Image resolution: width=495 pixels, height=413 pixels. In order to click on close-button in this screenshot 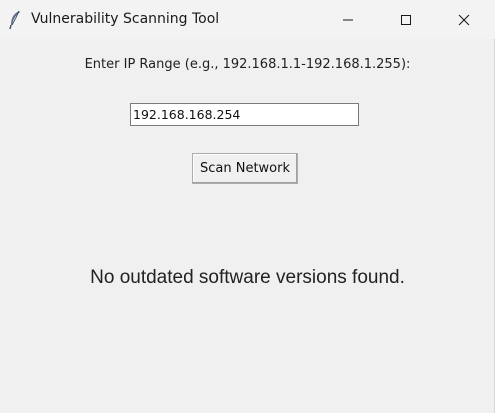, I will do `click(464, 19)`.